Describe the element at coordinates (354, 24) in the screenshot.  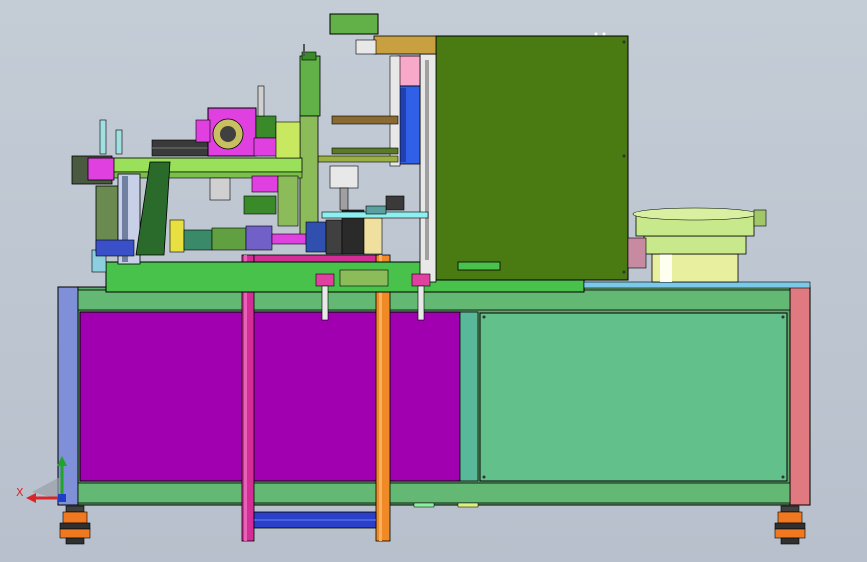
I see `top-hopper` at that location.